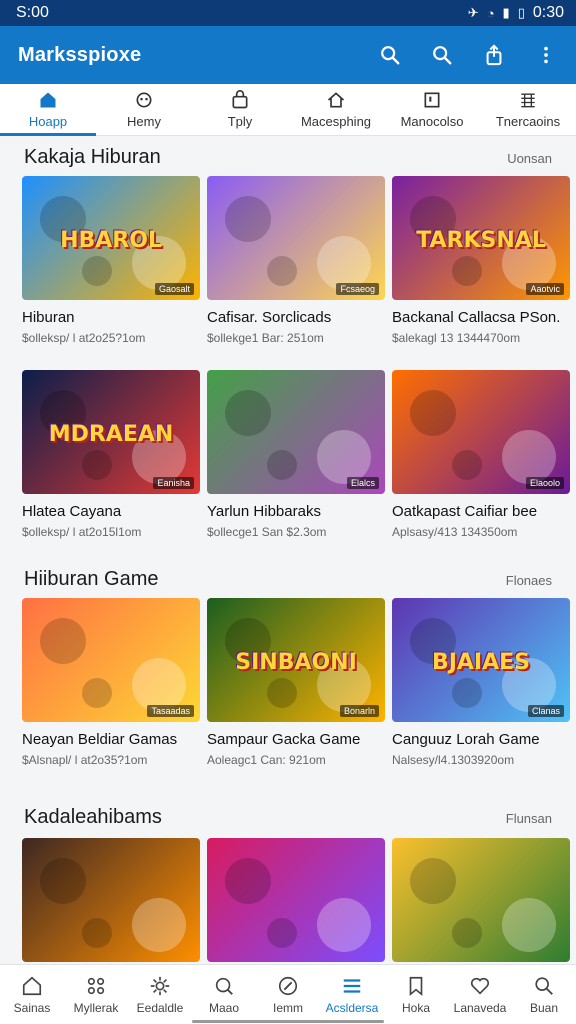  What do you see at coordinates (481, 238) in the screenshot?
I see `game-thumbnail: TARKSNAL Aaotvic` at bounding box center [481, 238].